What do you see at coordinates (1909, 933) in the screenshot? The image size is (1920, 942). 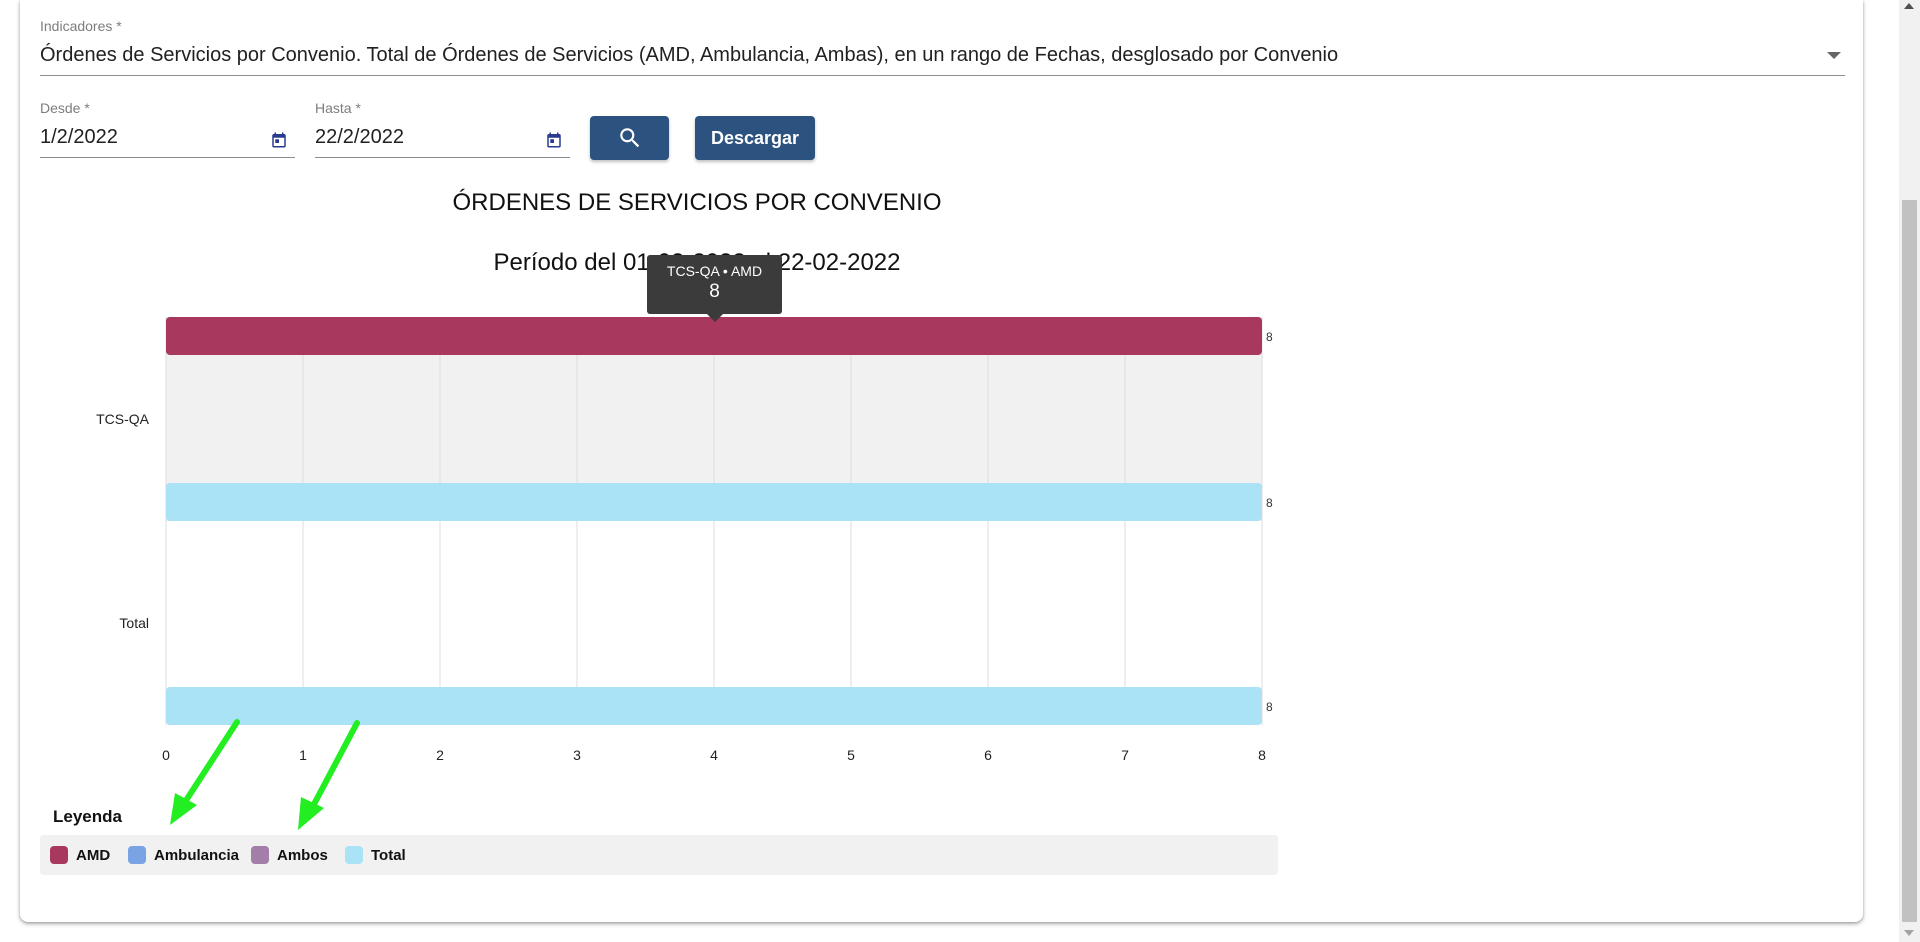 I see `scroll-down-icon` at bounding box center [1909, 933].